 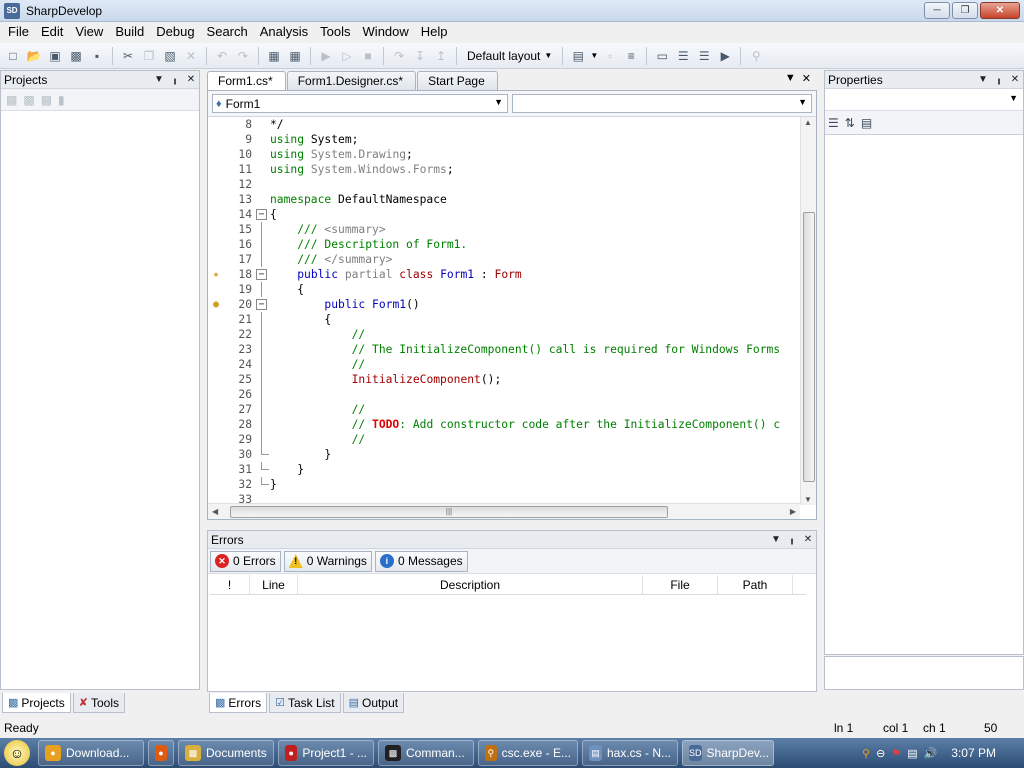 What do you see at coordinates (808, 499) in the screenshot?
I see `scroll-down-icon: ▼` at bounding box center [808, 499].